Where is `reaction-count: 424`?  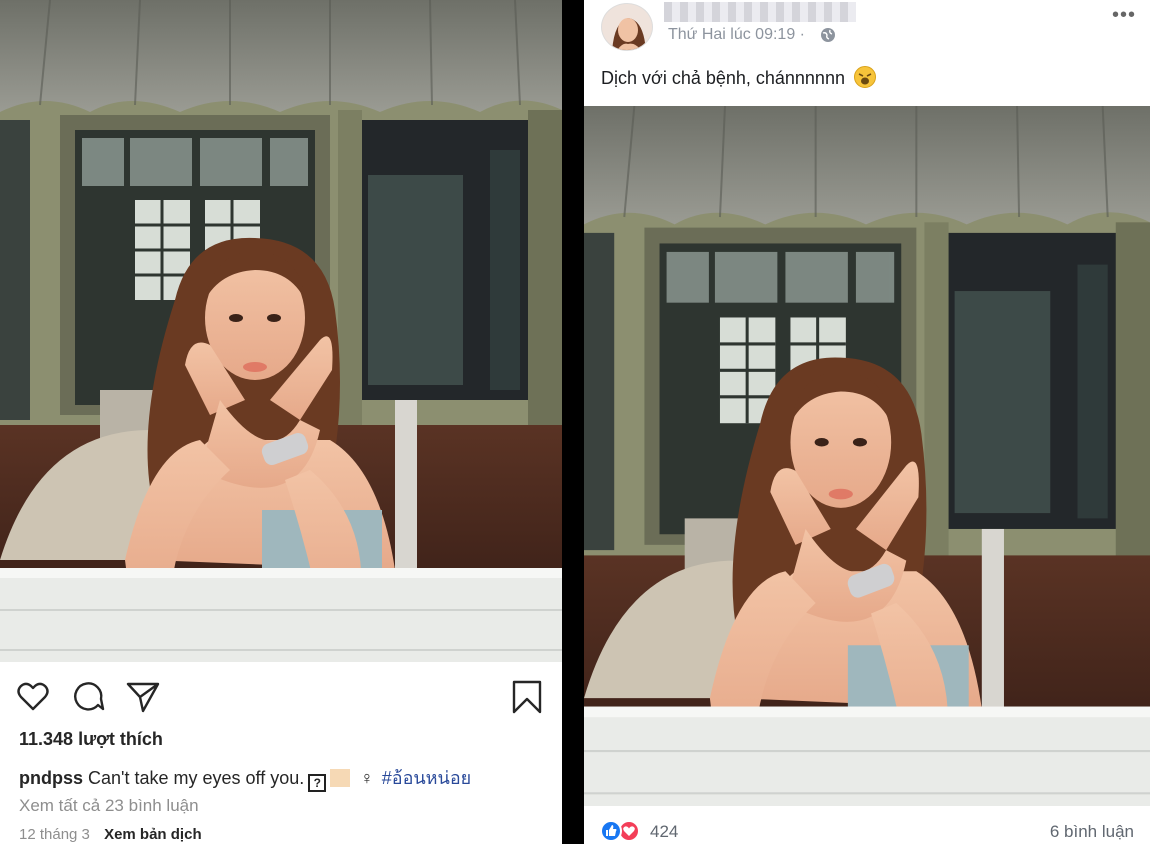 reaction-count: 424 is located at coordinates (664, 832).